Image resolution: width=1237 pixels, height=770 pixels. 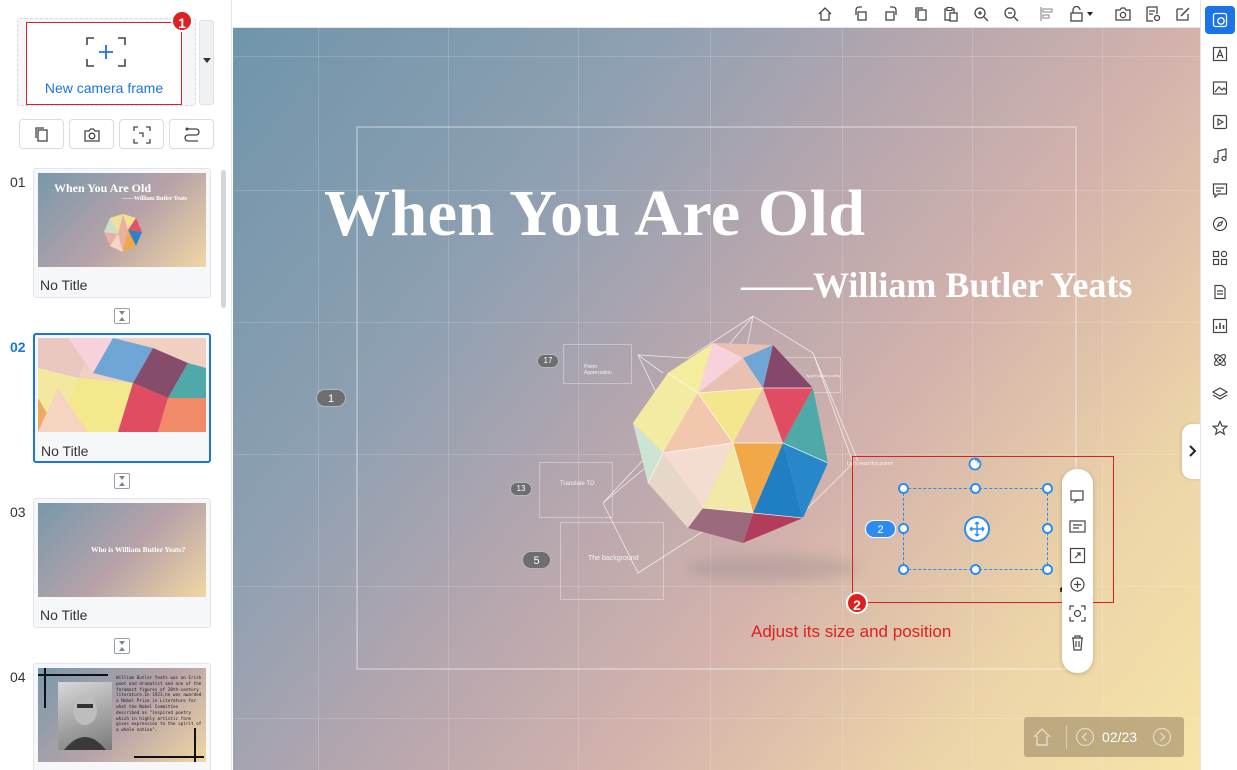 I want to click on resize-handle-right, so click(x=1047, y=528).